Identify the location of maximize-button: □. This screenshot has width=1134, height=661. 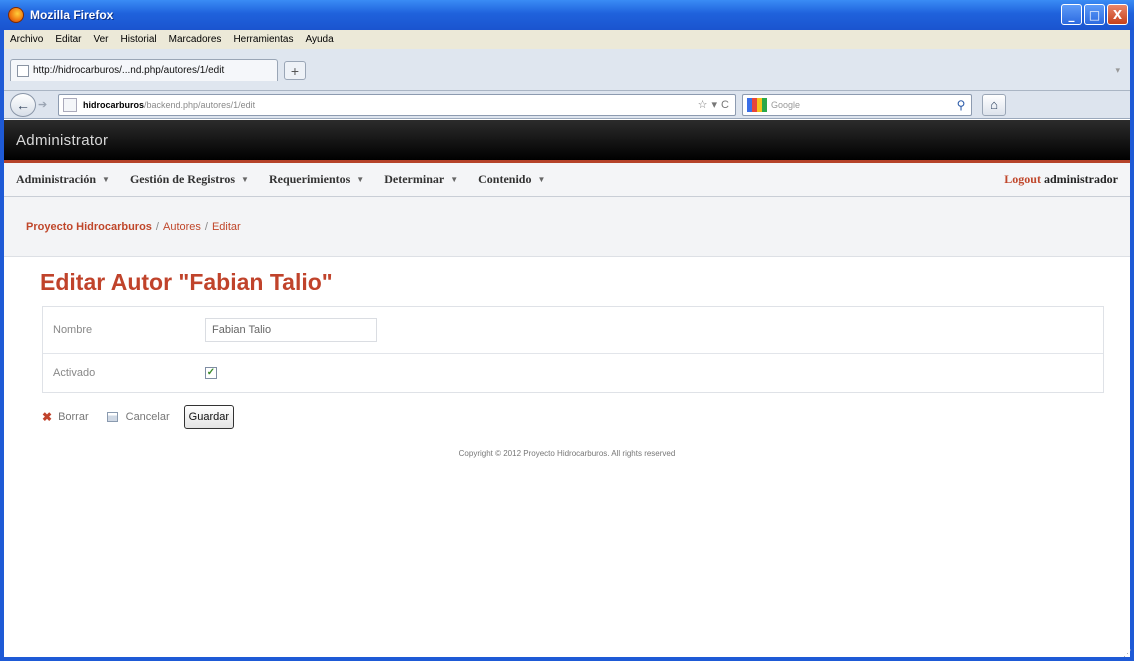
(1094, 14).